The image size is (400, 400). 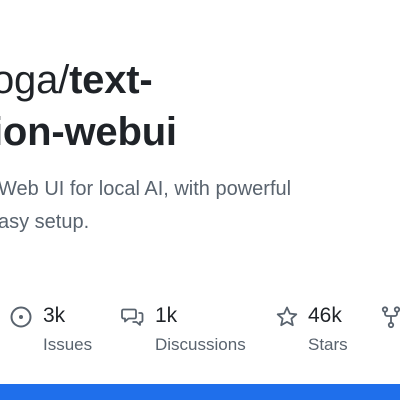 What do you see at coordinates (68, 344) in the screenshot?
I see `stat-issues-label: Issues` at bounding box center [68, 344].